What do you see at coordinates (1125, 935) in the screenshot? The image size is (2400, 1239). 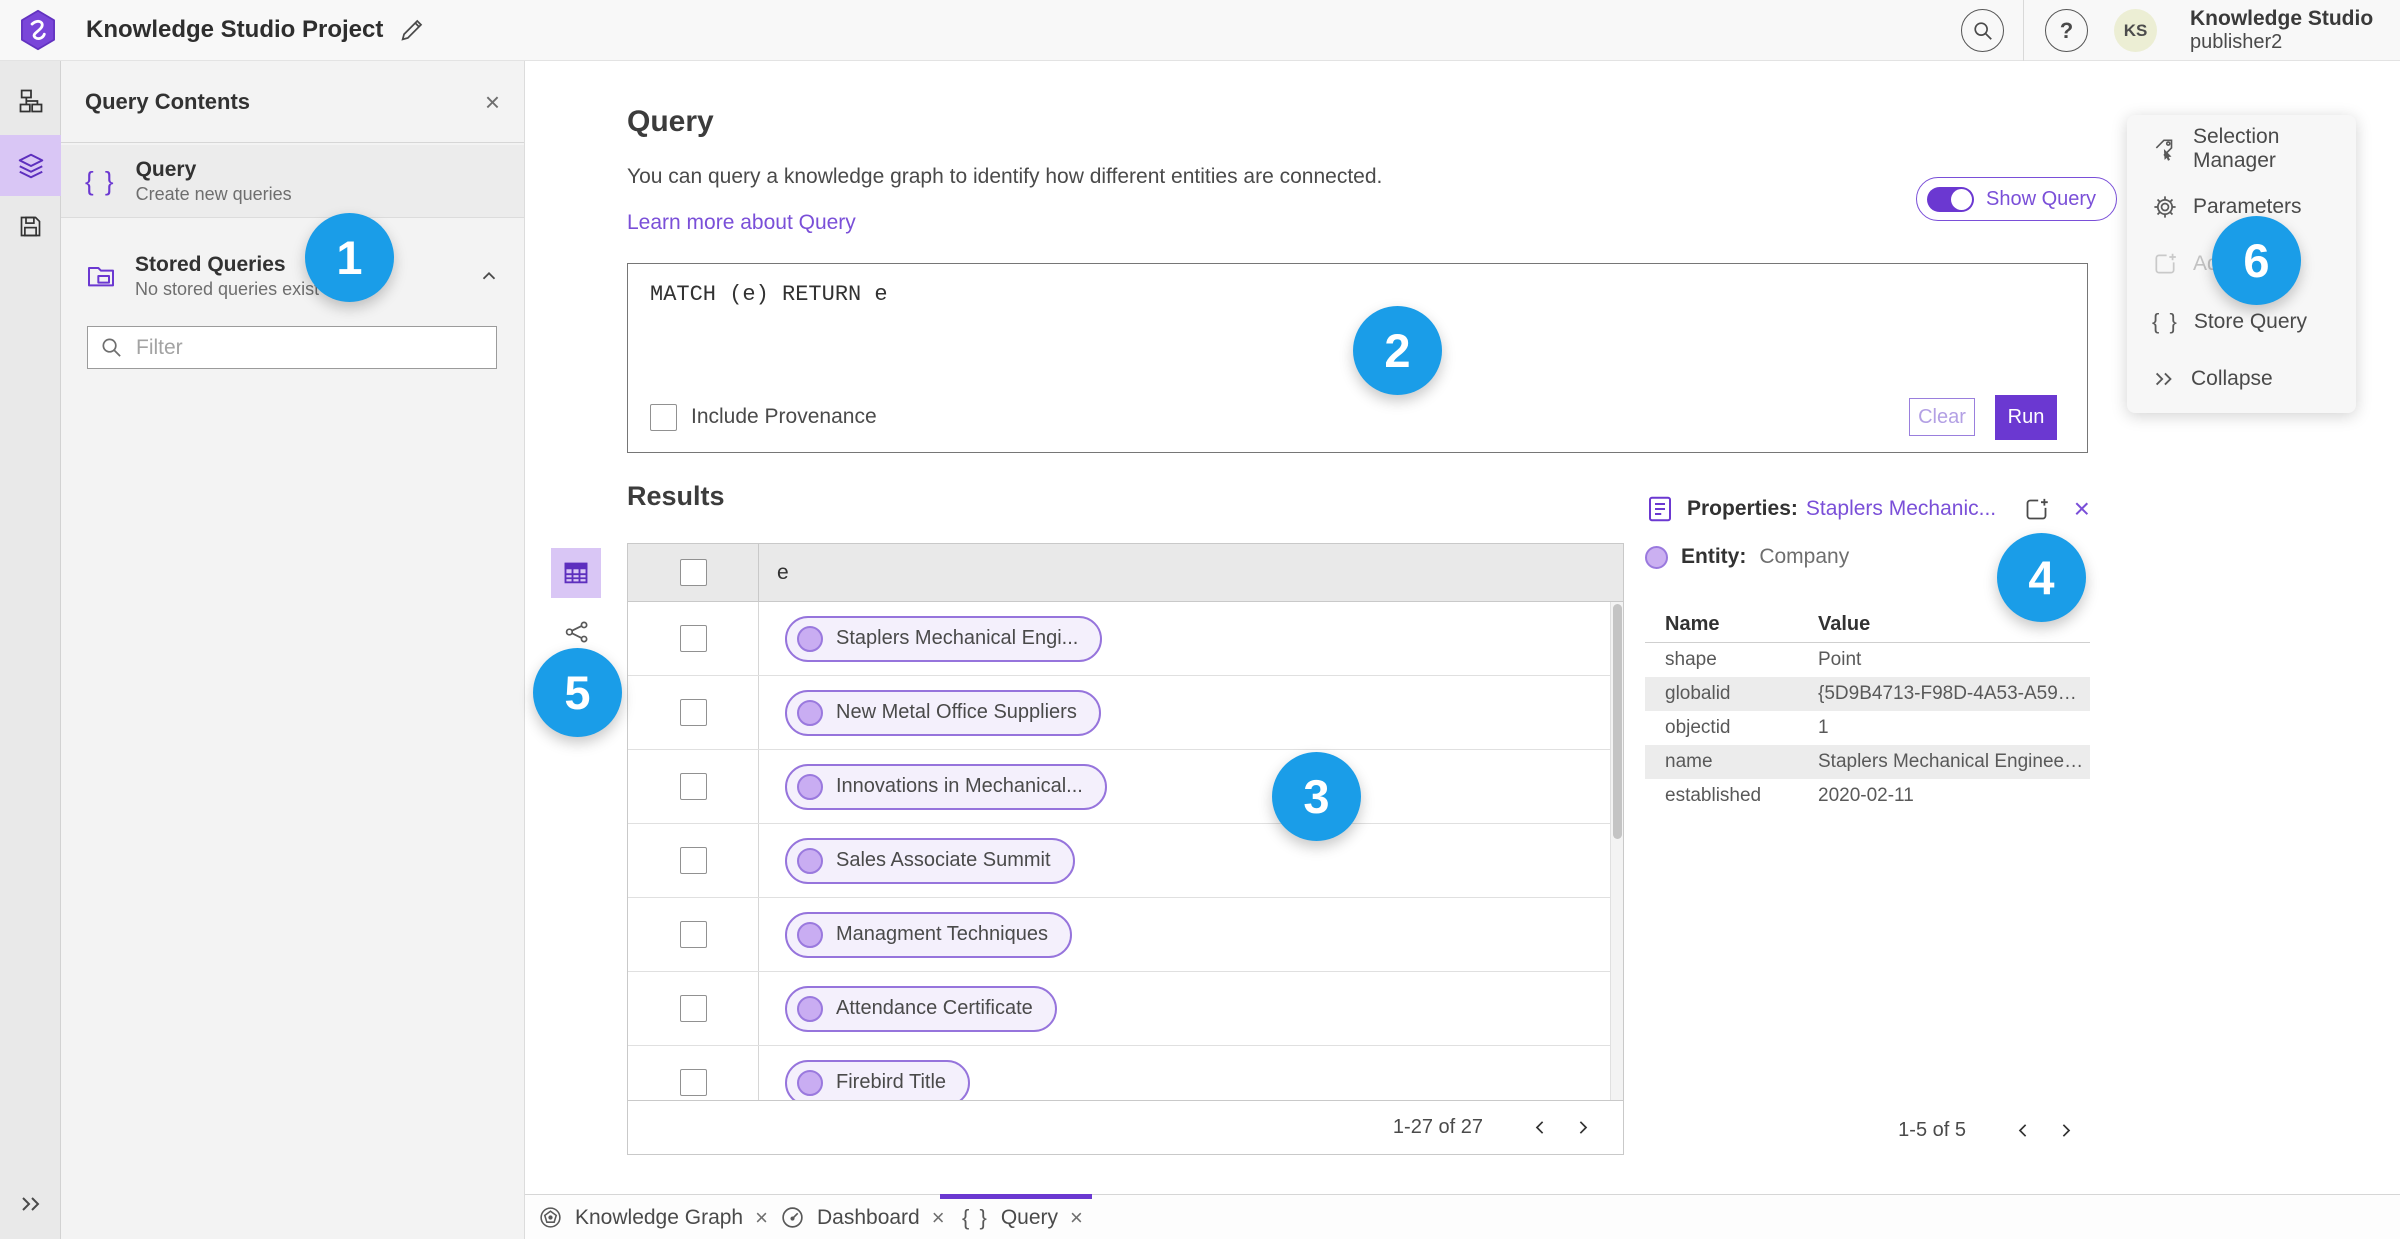 I see `table-row: Managment Techniques` at bounding box center [1125, 935].